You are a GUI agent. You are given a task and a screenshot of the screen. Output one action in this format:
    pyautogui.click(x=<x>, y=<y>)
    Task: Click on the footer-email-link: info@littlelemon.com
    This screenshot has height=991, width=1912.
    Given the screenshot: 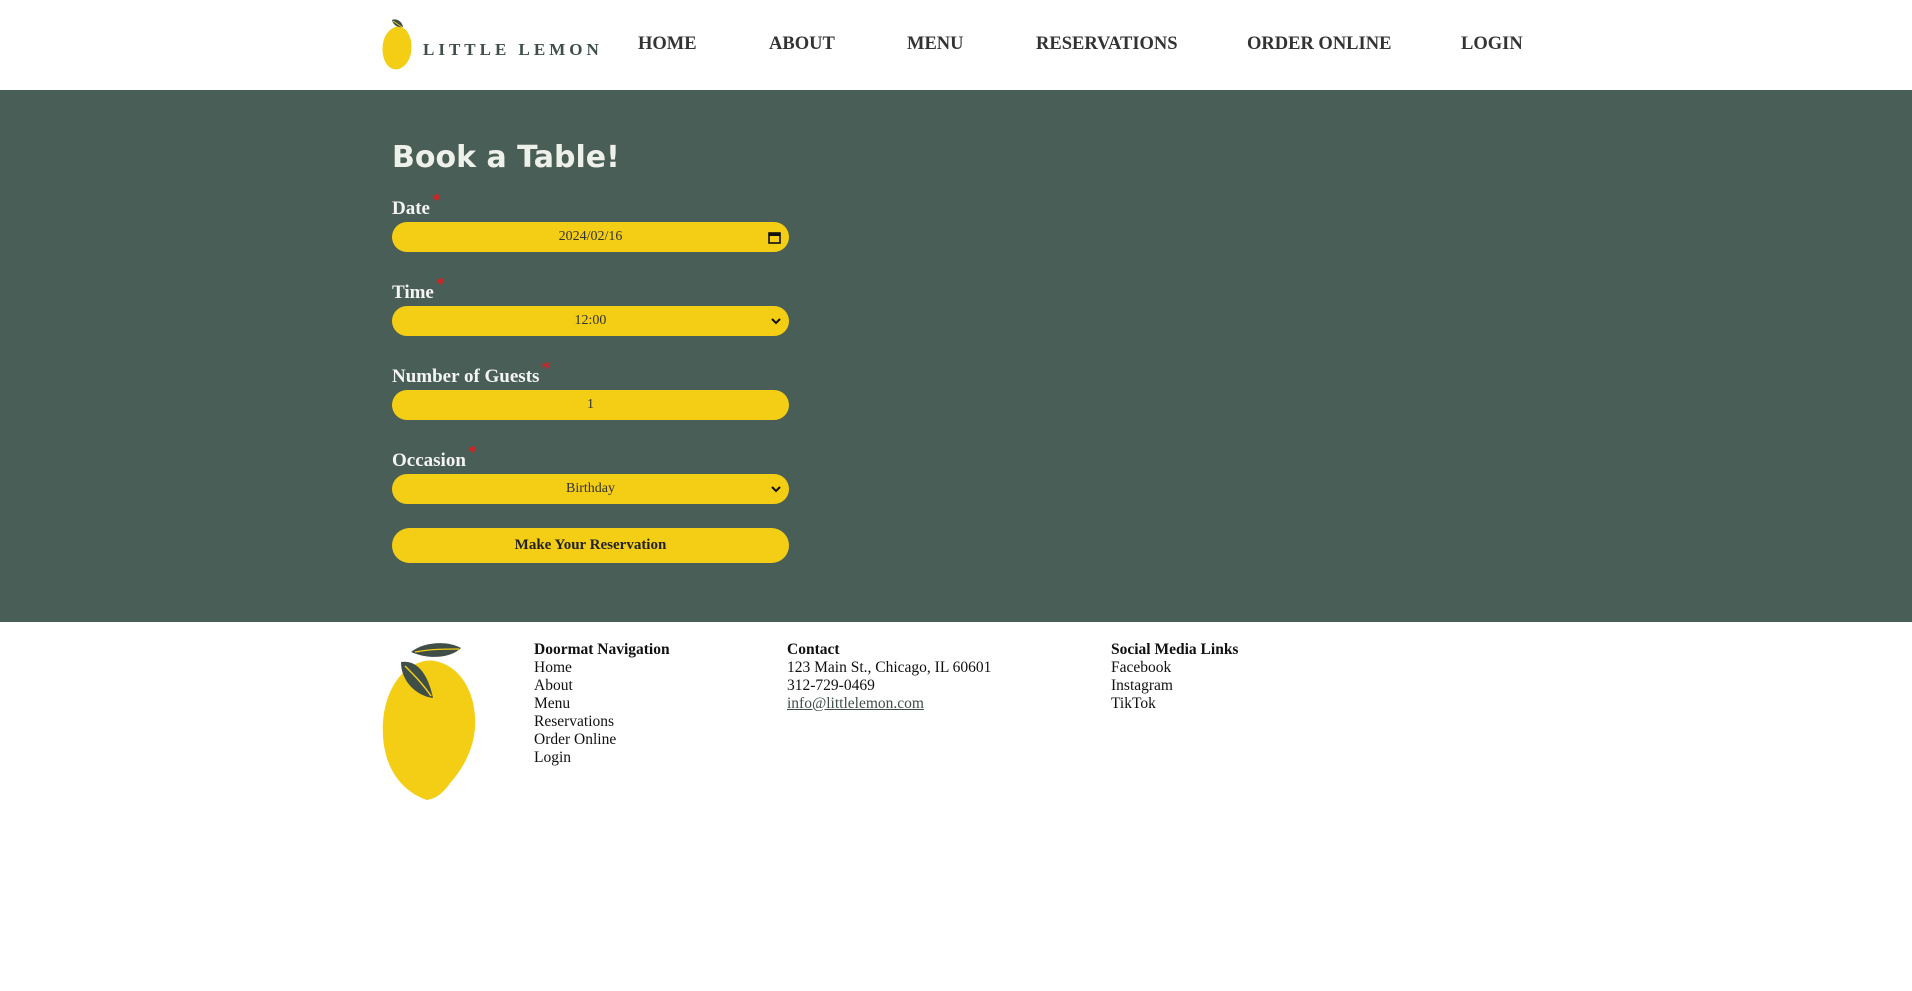 What is the action you would take?
    pyautogui.click(x=855, y=703)
    